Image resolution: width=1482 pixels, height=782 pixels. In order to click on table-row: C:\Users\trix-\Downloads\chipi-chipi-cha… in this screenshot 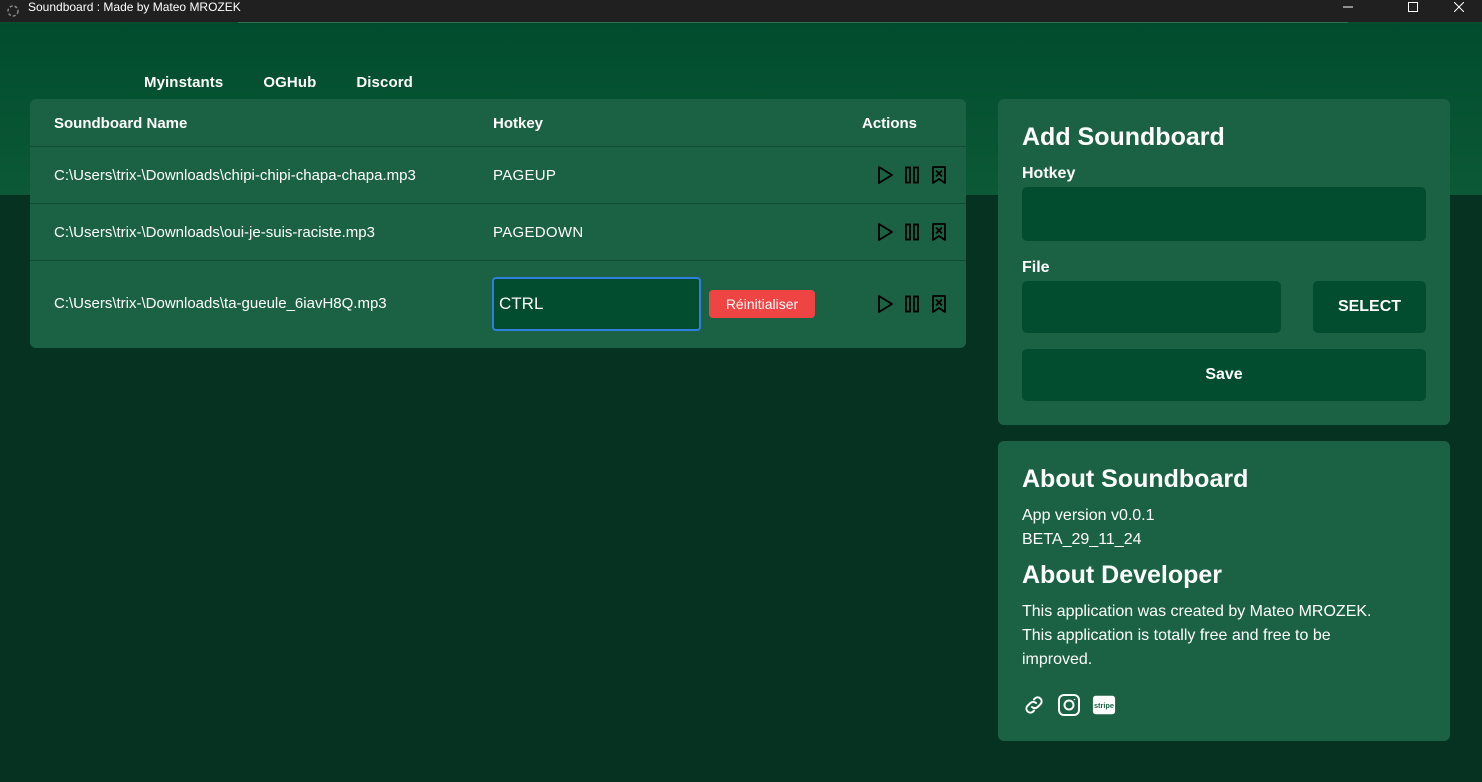, I will do `click(498, 175)`.